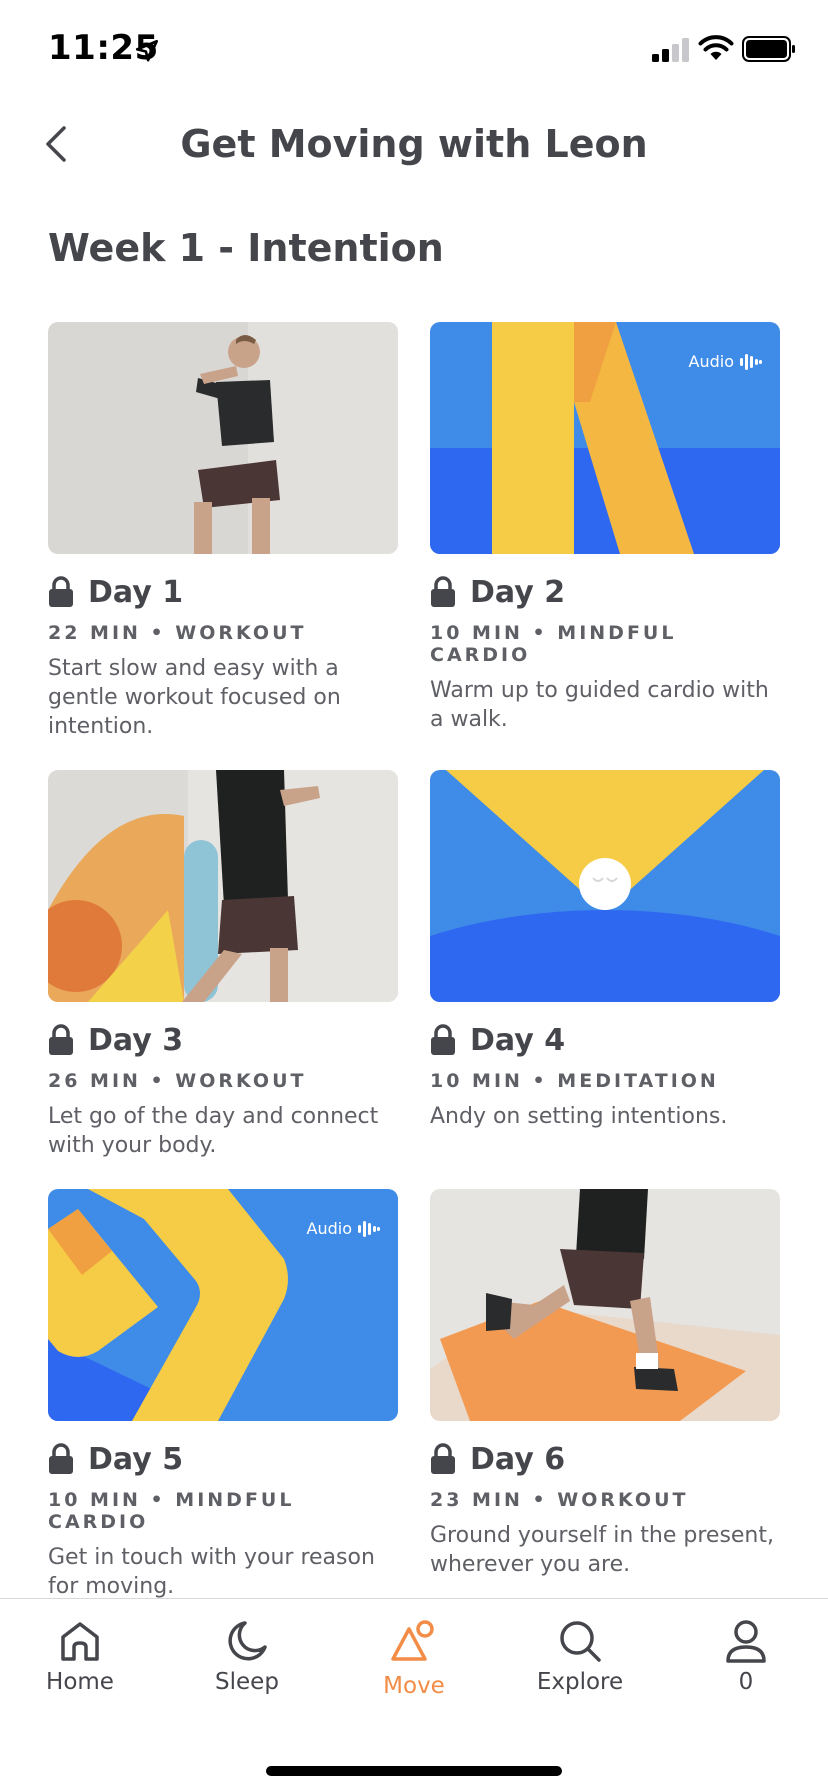 The image size is (828, 1792). I want to click on tab-label: 0, so click(746, 1682).